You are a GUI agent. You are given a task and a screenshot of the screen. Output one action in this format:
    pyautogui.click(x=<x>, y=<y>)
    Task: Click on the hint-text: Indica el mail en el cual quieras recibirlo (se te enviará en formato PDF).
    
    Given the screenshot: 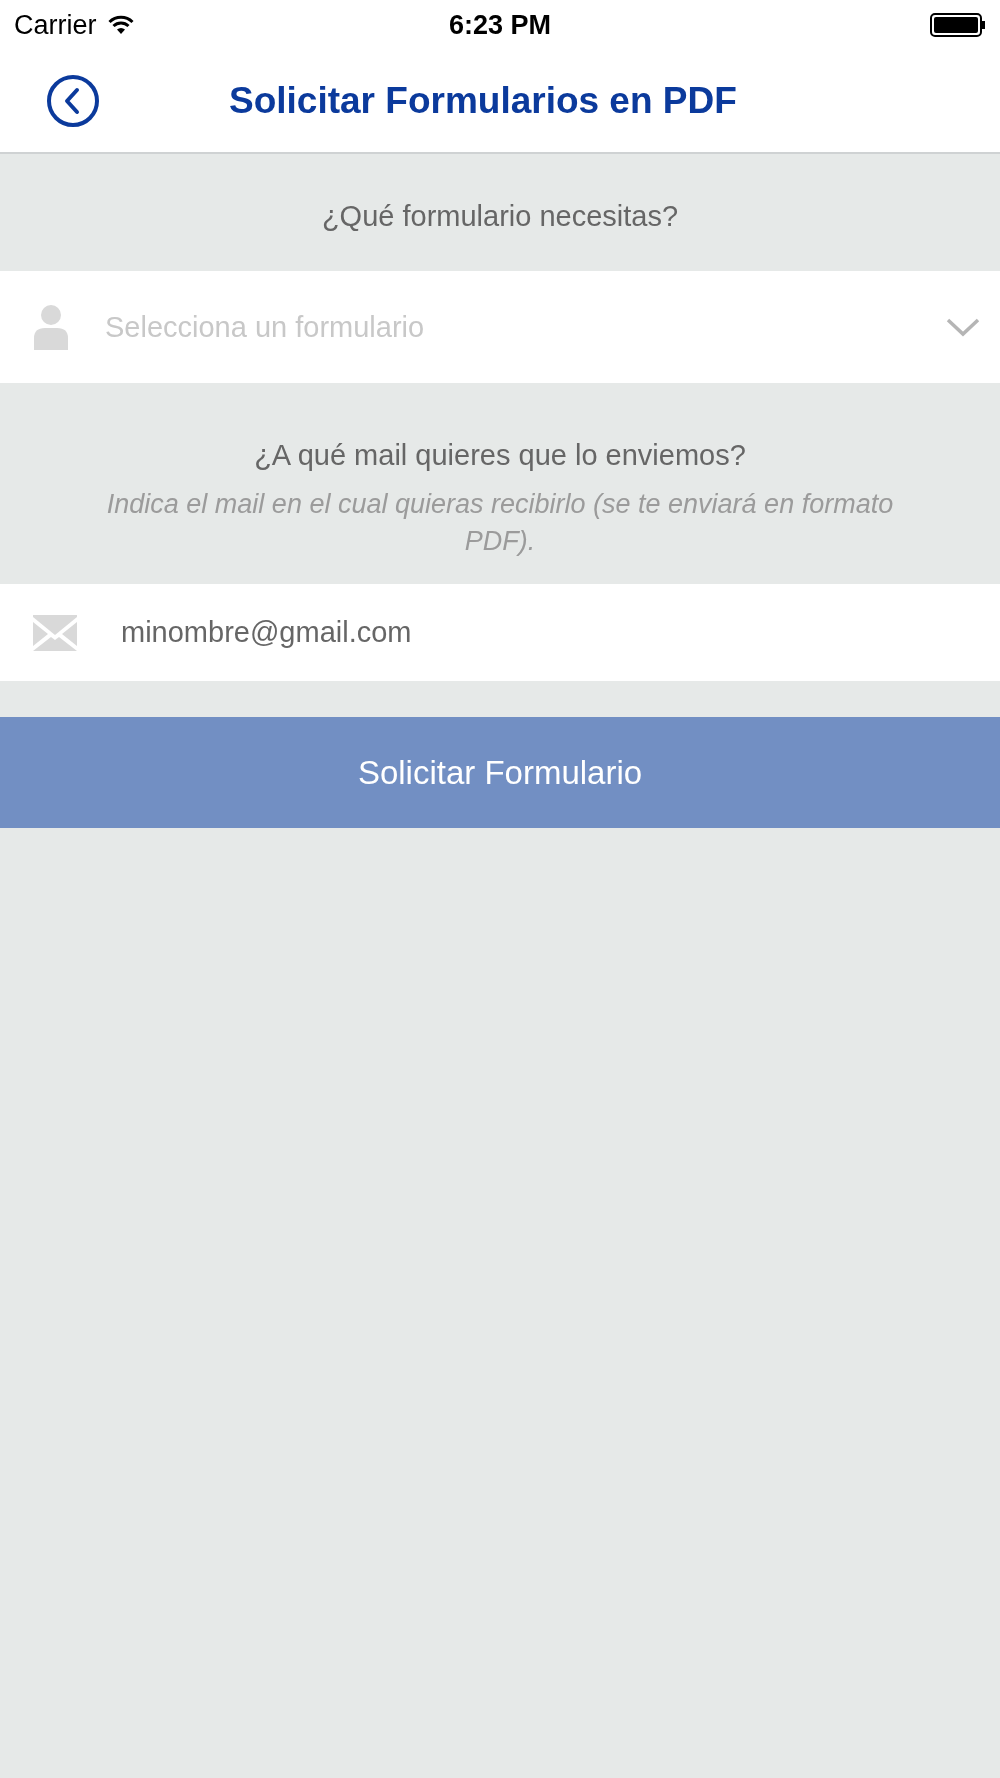 What is the action you would take?
    pyautogui.click(x=500, y=523)
    